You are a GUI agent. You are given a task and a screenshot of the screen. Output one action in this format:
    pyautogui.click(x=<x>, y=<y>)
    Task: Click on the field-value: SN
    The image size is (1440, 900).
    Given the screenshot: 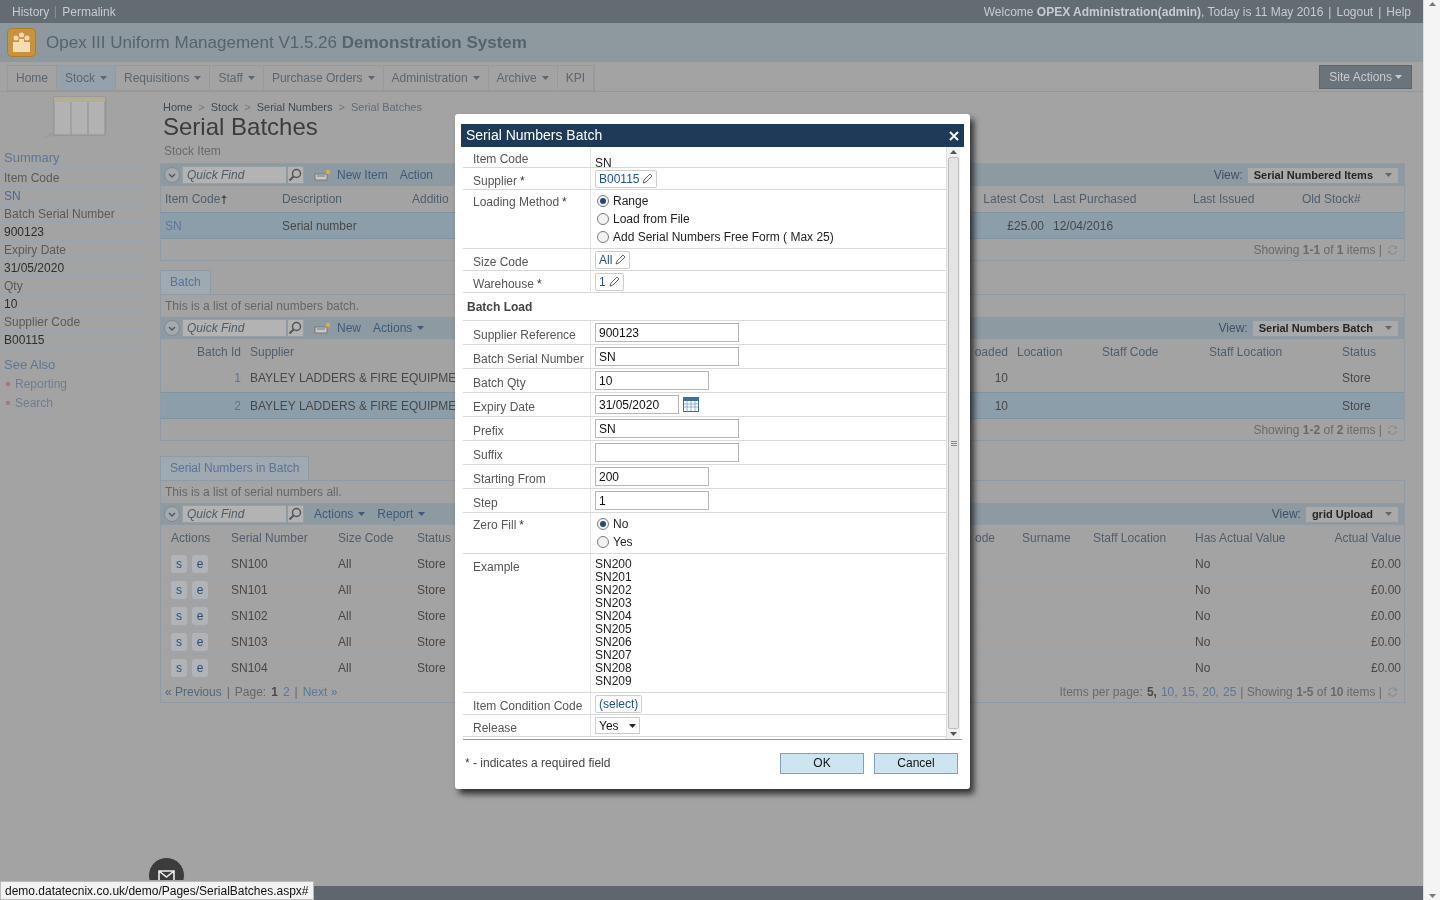 What is the action you would take?
    pyautogui.click(x=603, y=163)
    